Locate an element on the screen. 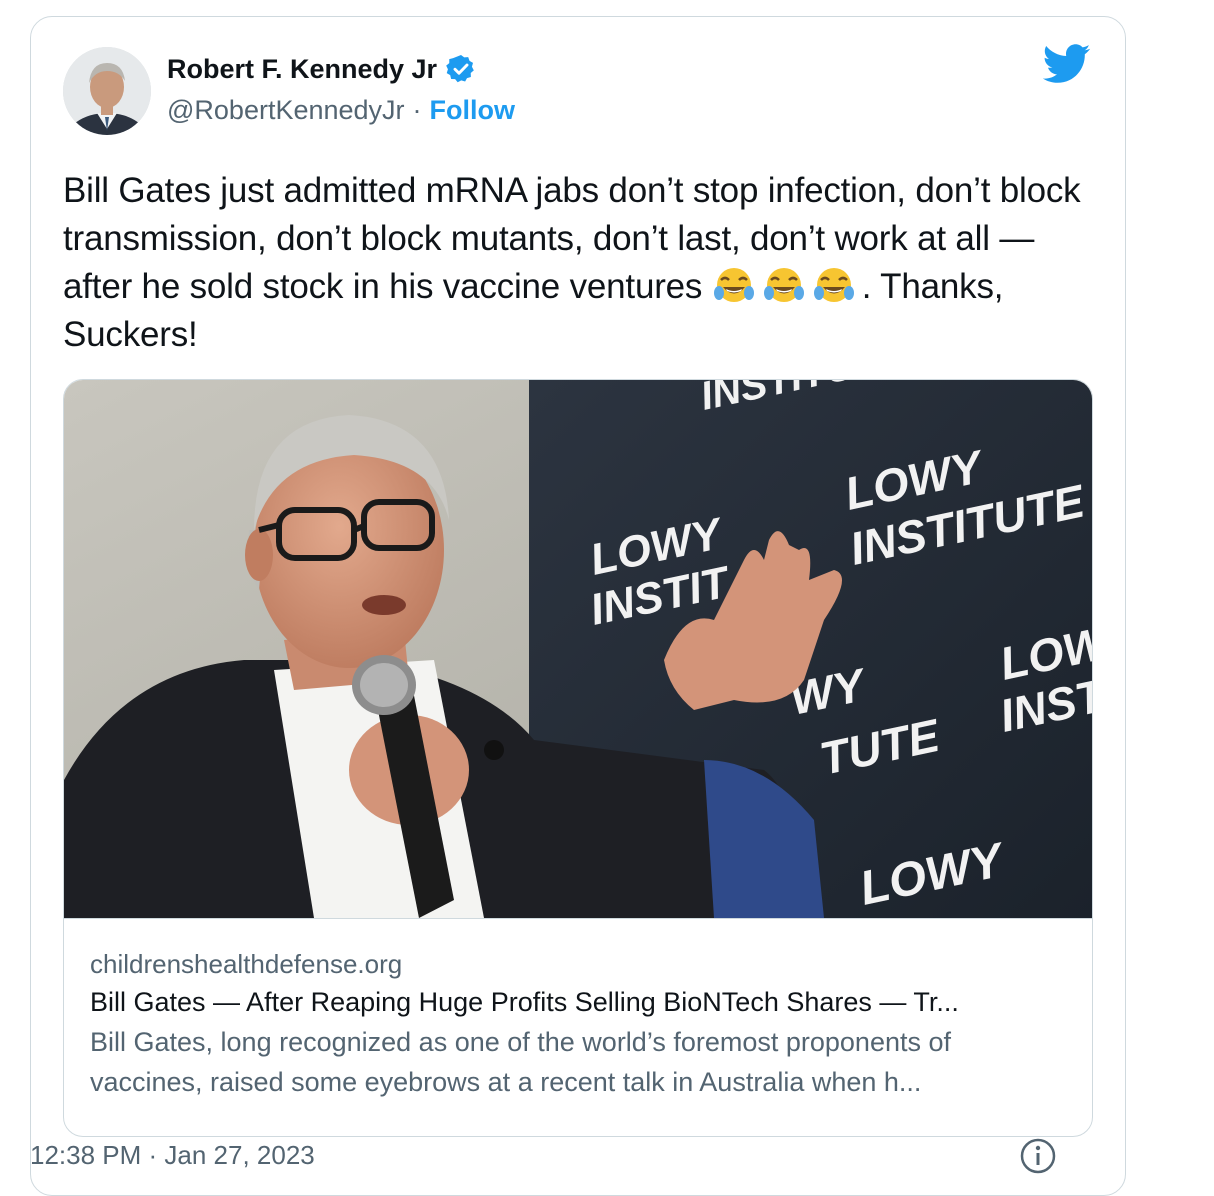 Image resolution: width=1214 pixels, height=1196 pixels. handle-row: @RobertKennedyJr · Follow is located at coordinates (341, 110).